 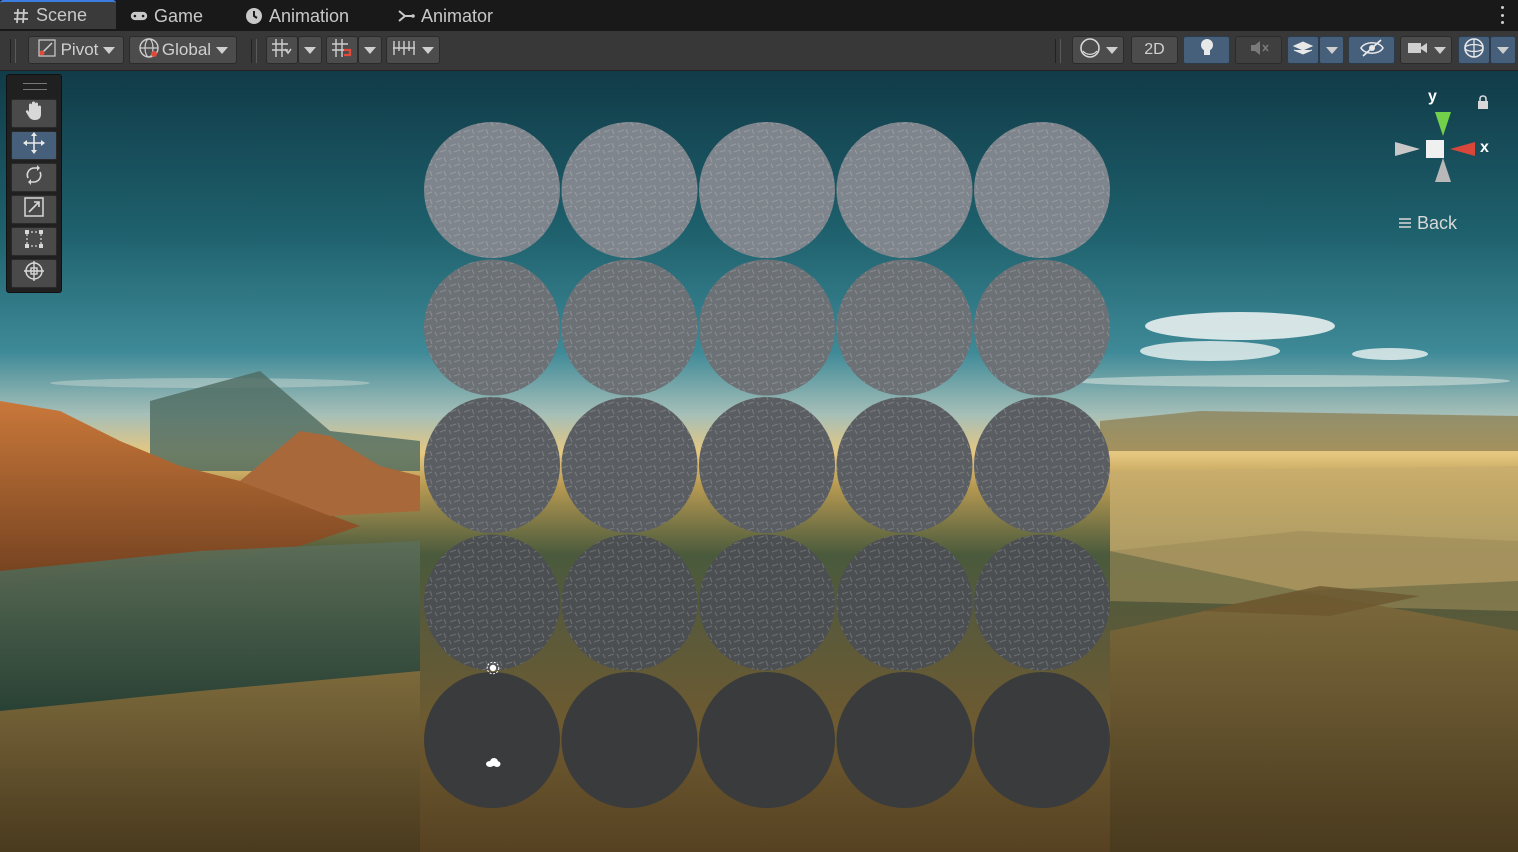 I want to click on tab-label: Game, so click(x=179, y=15).